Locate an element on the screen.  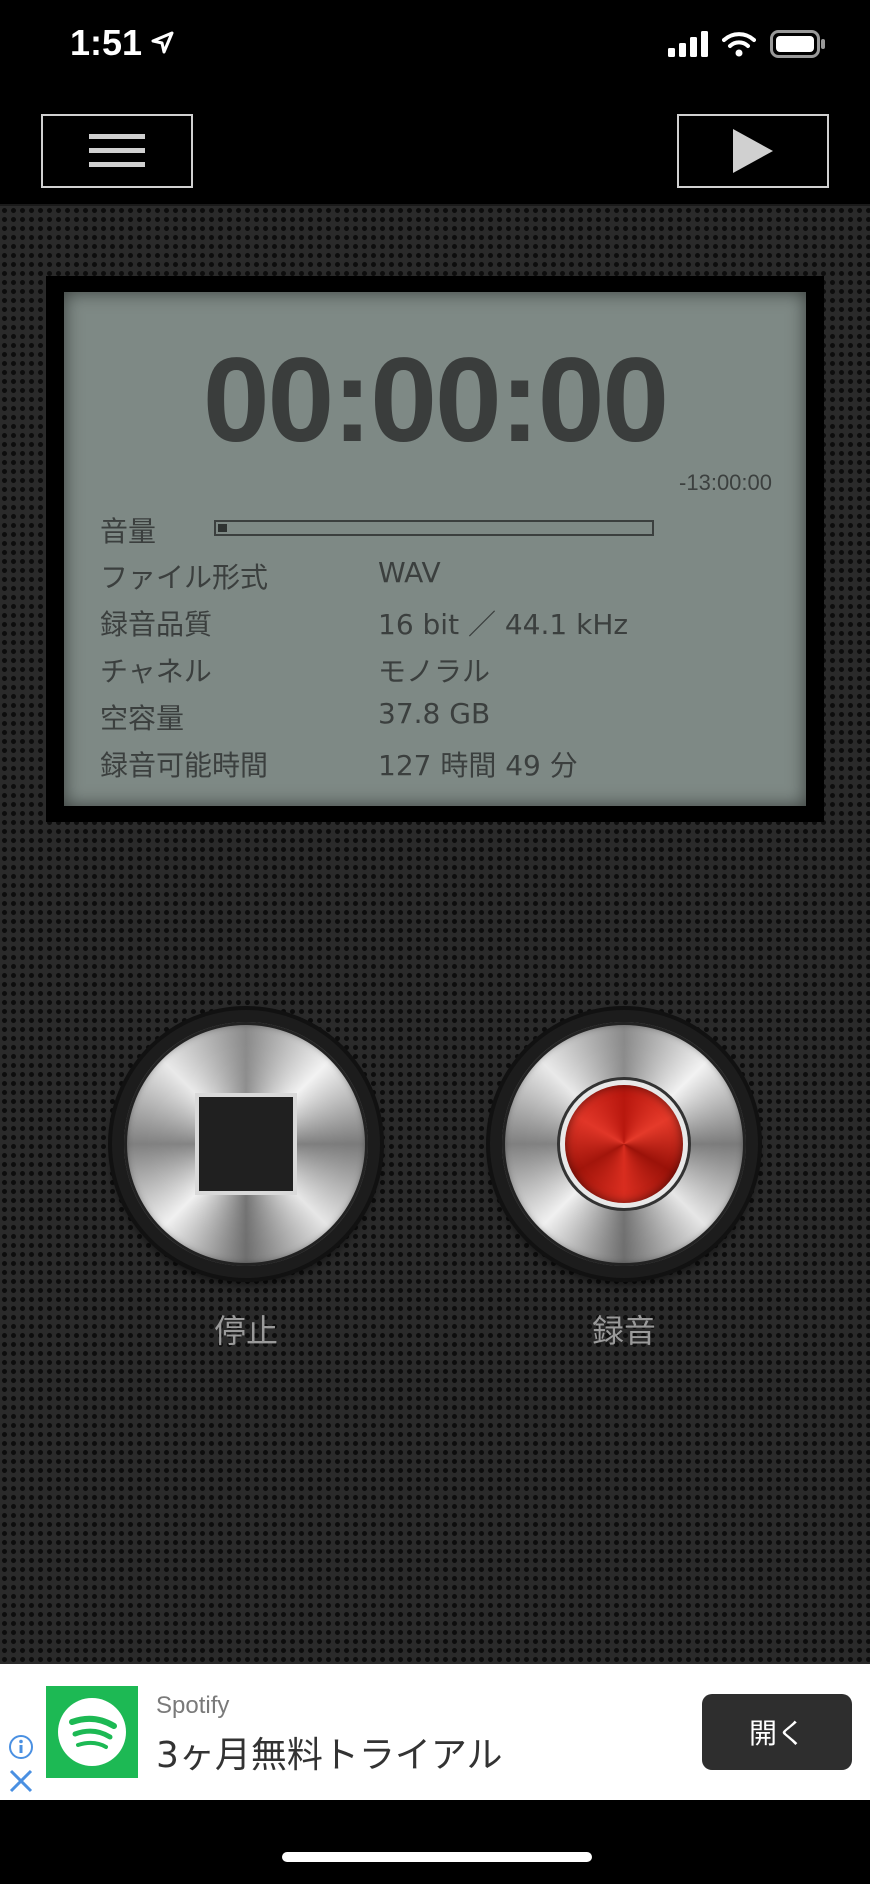
file-format-label: ファイル形式 is located at coordinates (184, 577).